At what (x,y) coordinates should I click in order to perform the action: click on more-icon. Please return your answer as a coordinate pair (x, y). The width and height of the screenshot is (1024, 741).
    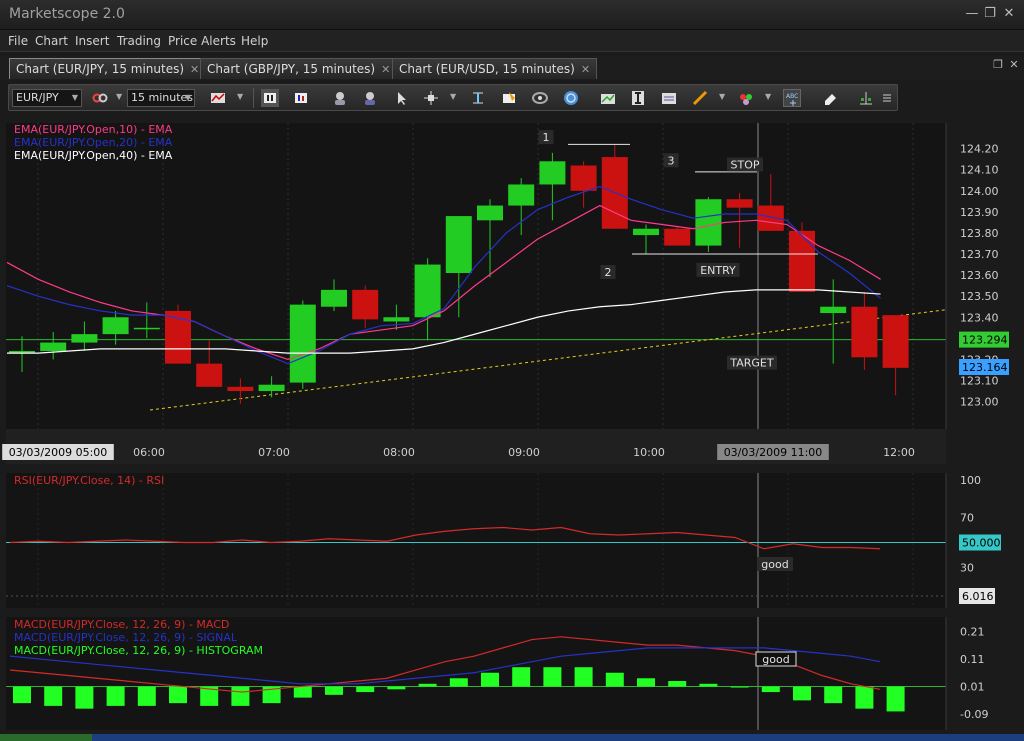
    Looking at the image, I should click on (887, 98).